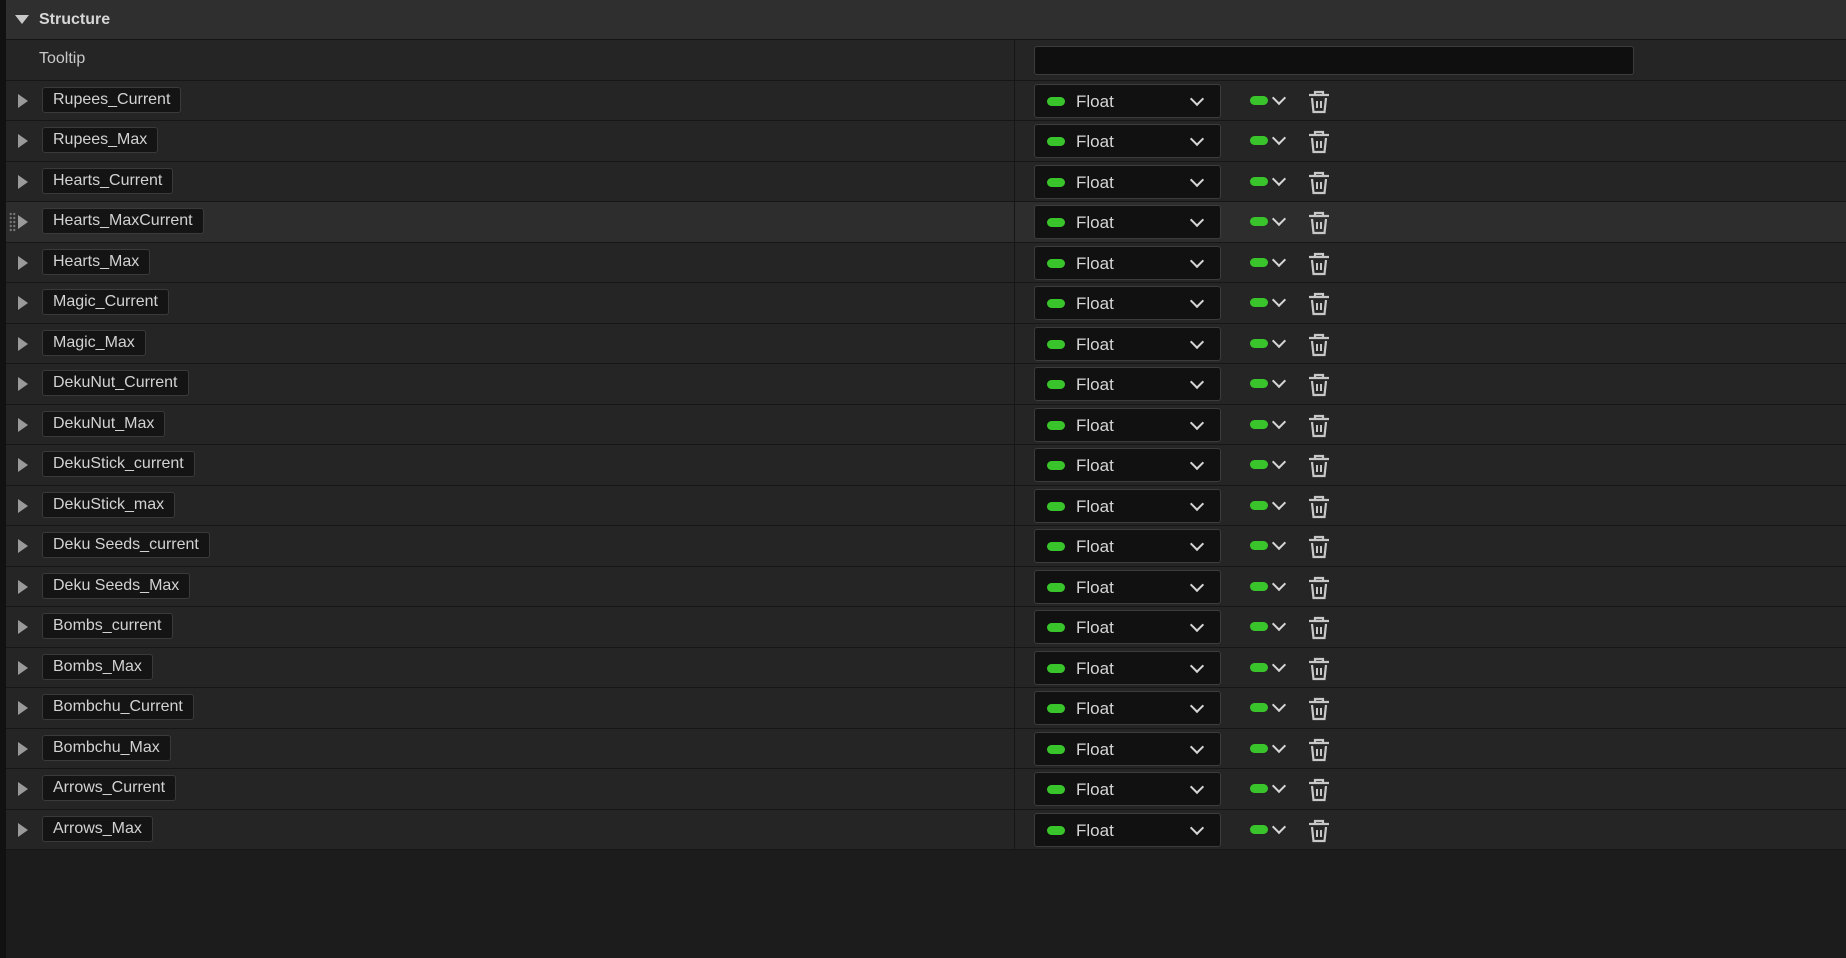  I want to click on variable-row: Magic_Current Float, so click(926, 303).